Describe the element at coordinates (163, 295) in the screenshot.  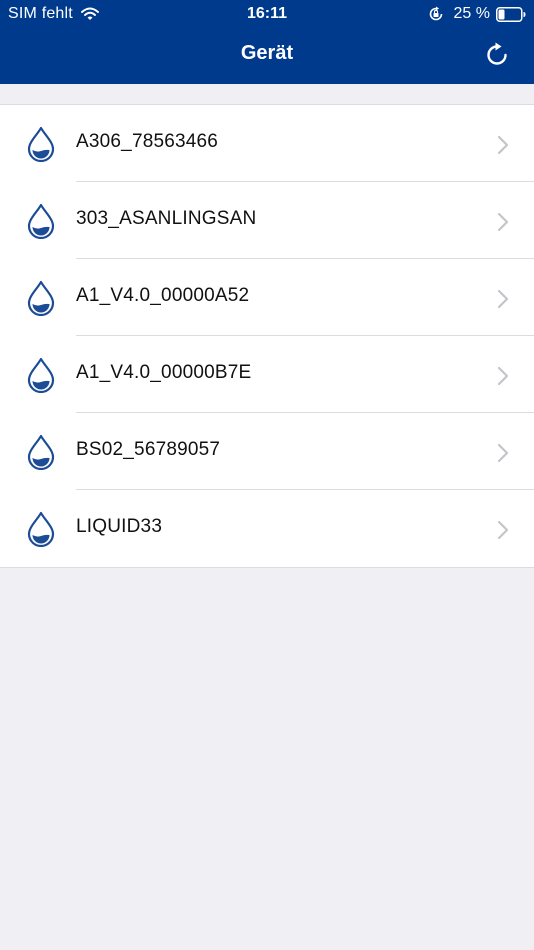
I see `device-label: A1_V4.0_00000A52` at that location.